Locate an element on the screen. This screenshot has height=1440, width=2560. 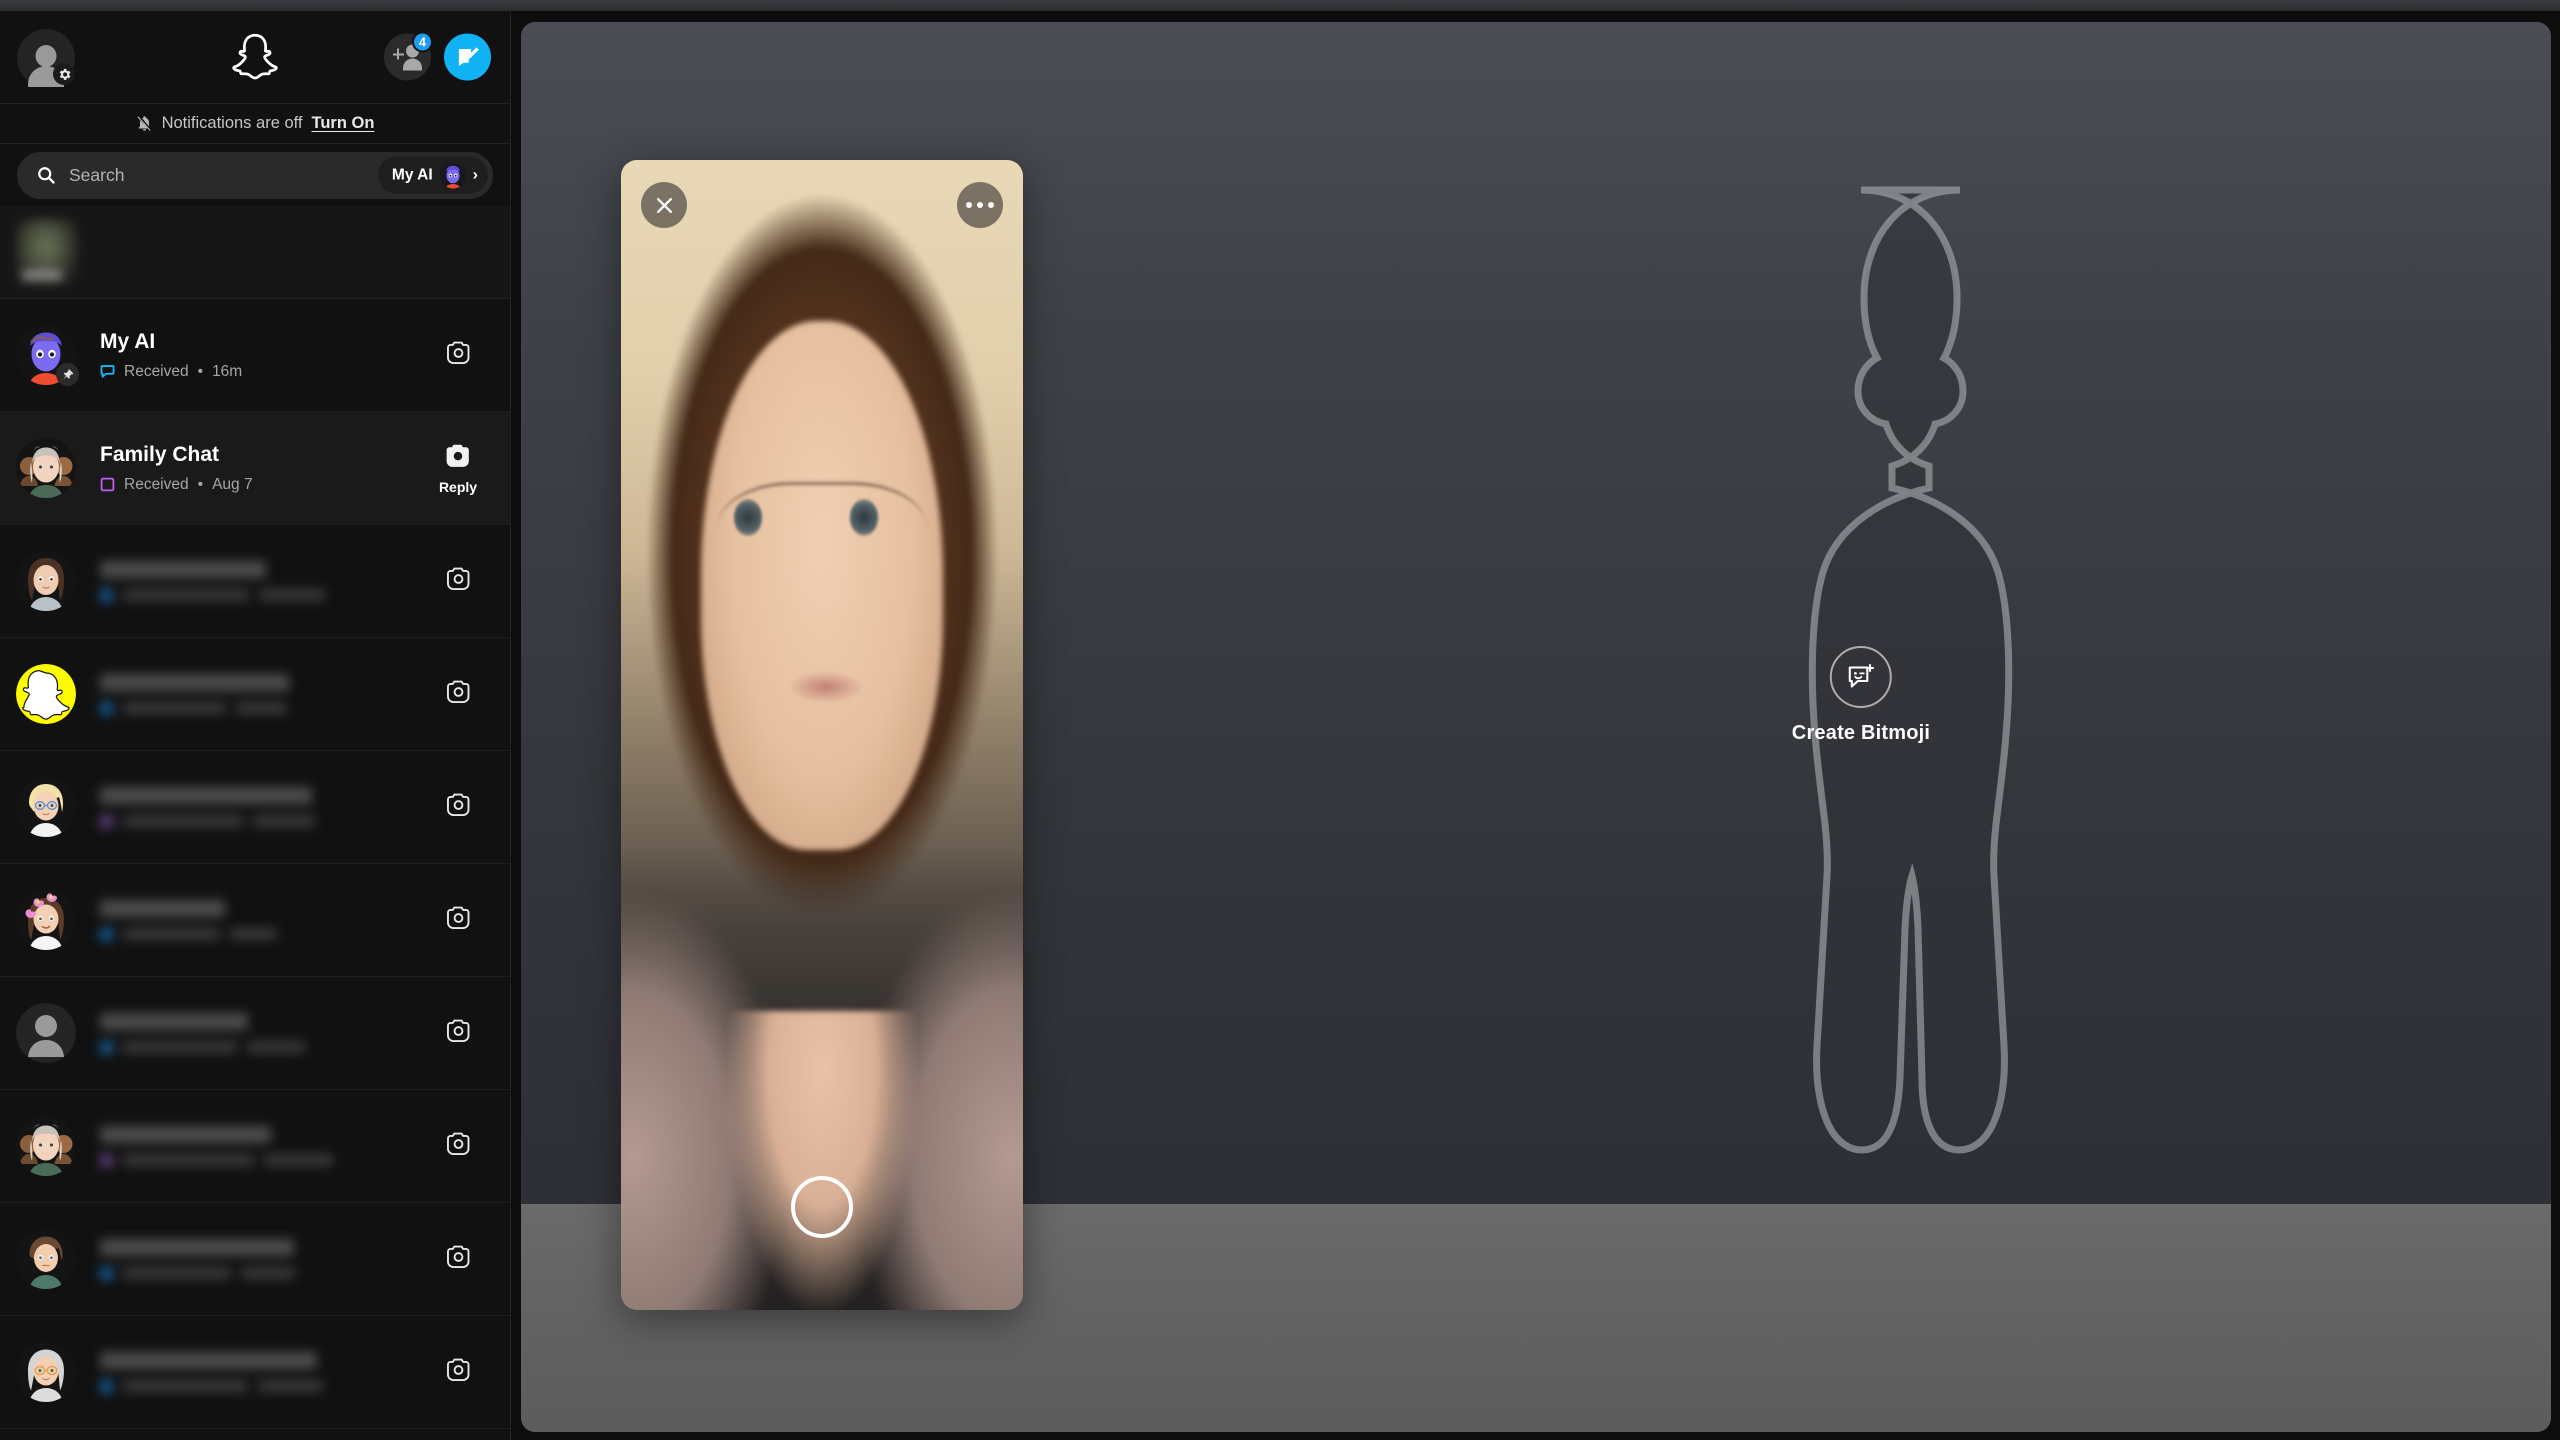
my-ai-button: My AI › is located at coordinates (432, 175).